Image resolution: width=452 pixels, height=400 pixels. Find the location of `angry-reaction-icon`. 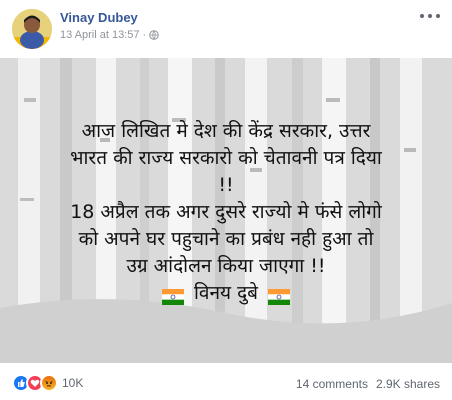

angry-reaction-icon is located at coordinates (49, 383).